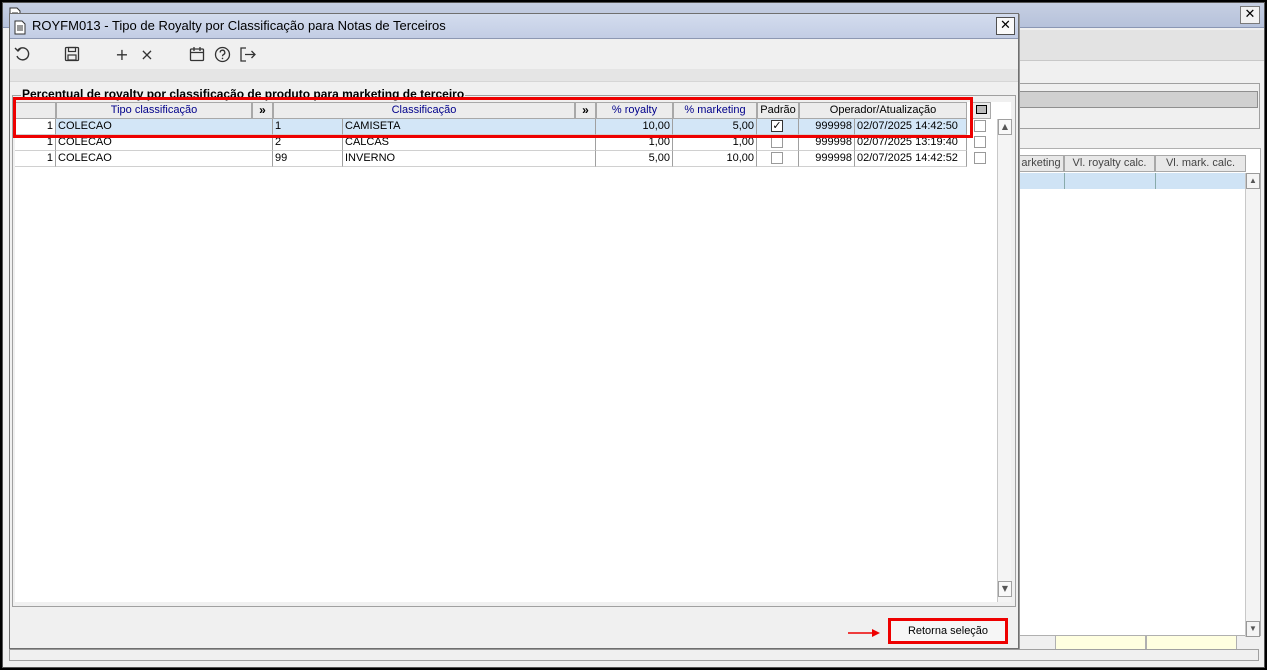 The image size is (1267, 670). What do you see at coordinates (72, 54) in the screenshot?
I see `save-icon` at bounding box center [72, 54].